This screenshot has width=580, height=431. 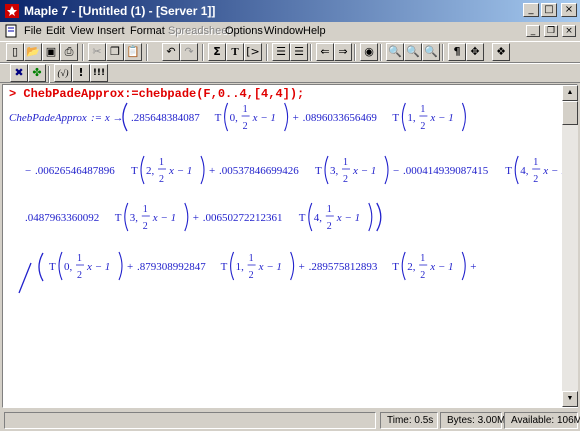 I want to click on pilcrow-icon: ¶, so click(x=457, y=52).